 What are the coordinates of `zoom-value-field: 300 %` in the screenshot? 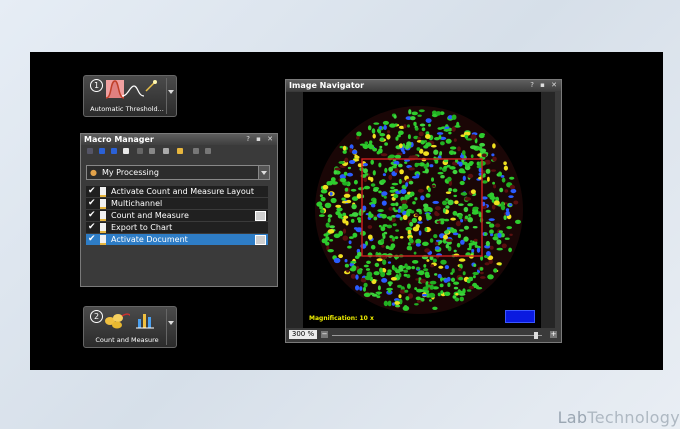 It's located at (303, 334).